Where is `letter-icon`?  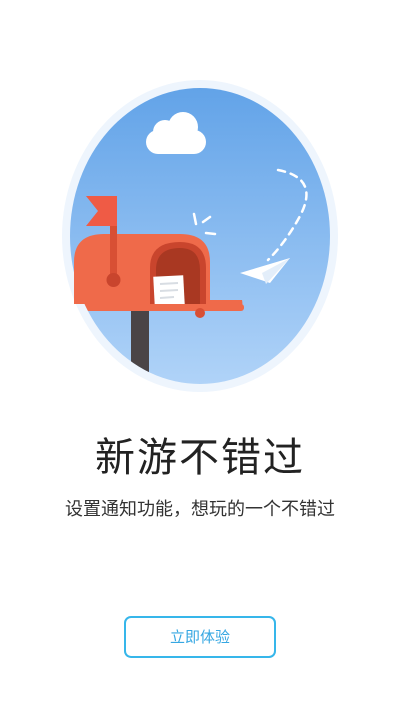
letter-icon is located at coordinates (169, 291).